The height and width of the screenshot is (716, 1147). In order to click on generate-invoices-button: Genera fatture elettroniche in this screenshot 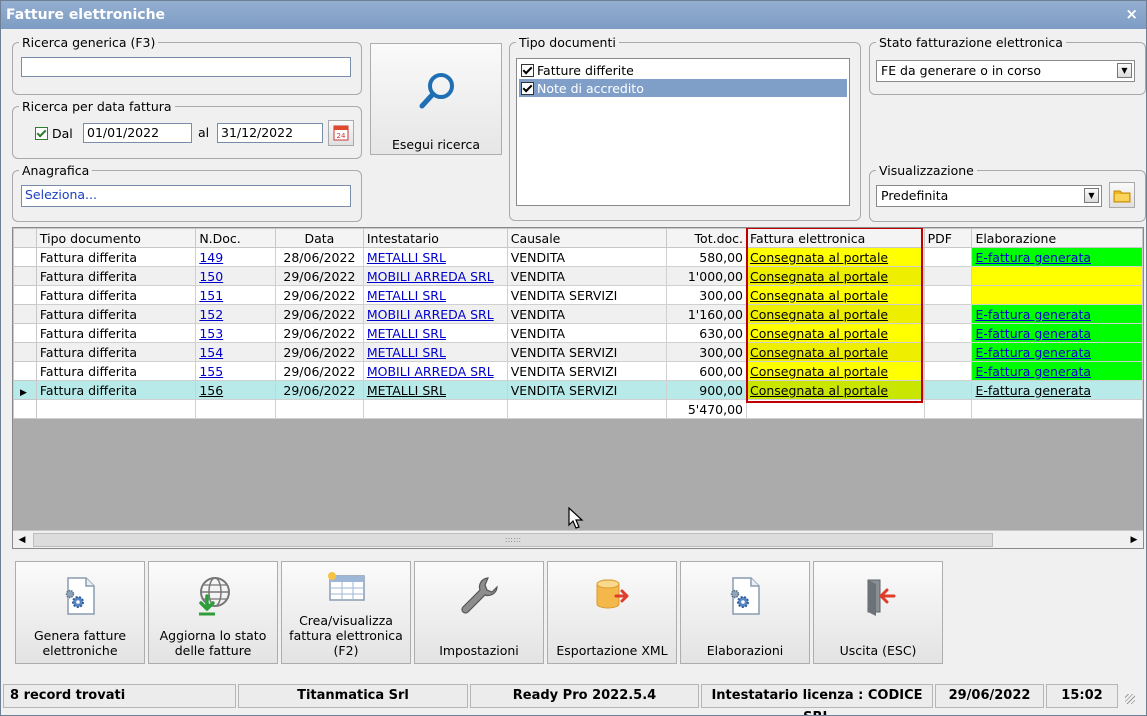, I will do `click(80, 612)`.